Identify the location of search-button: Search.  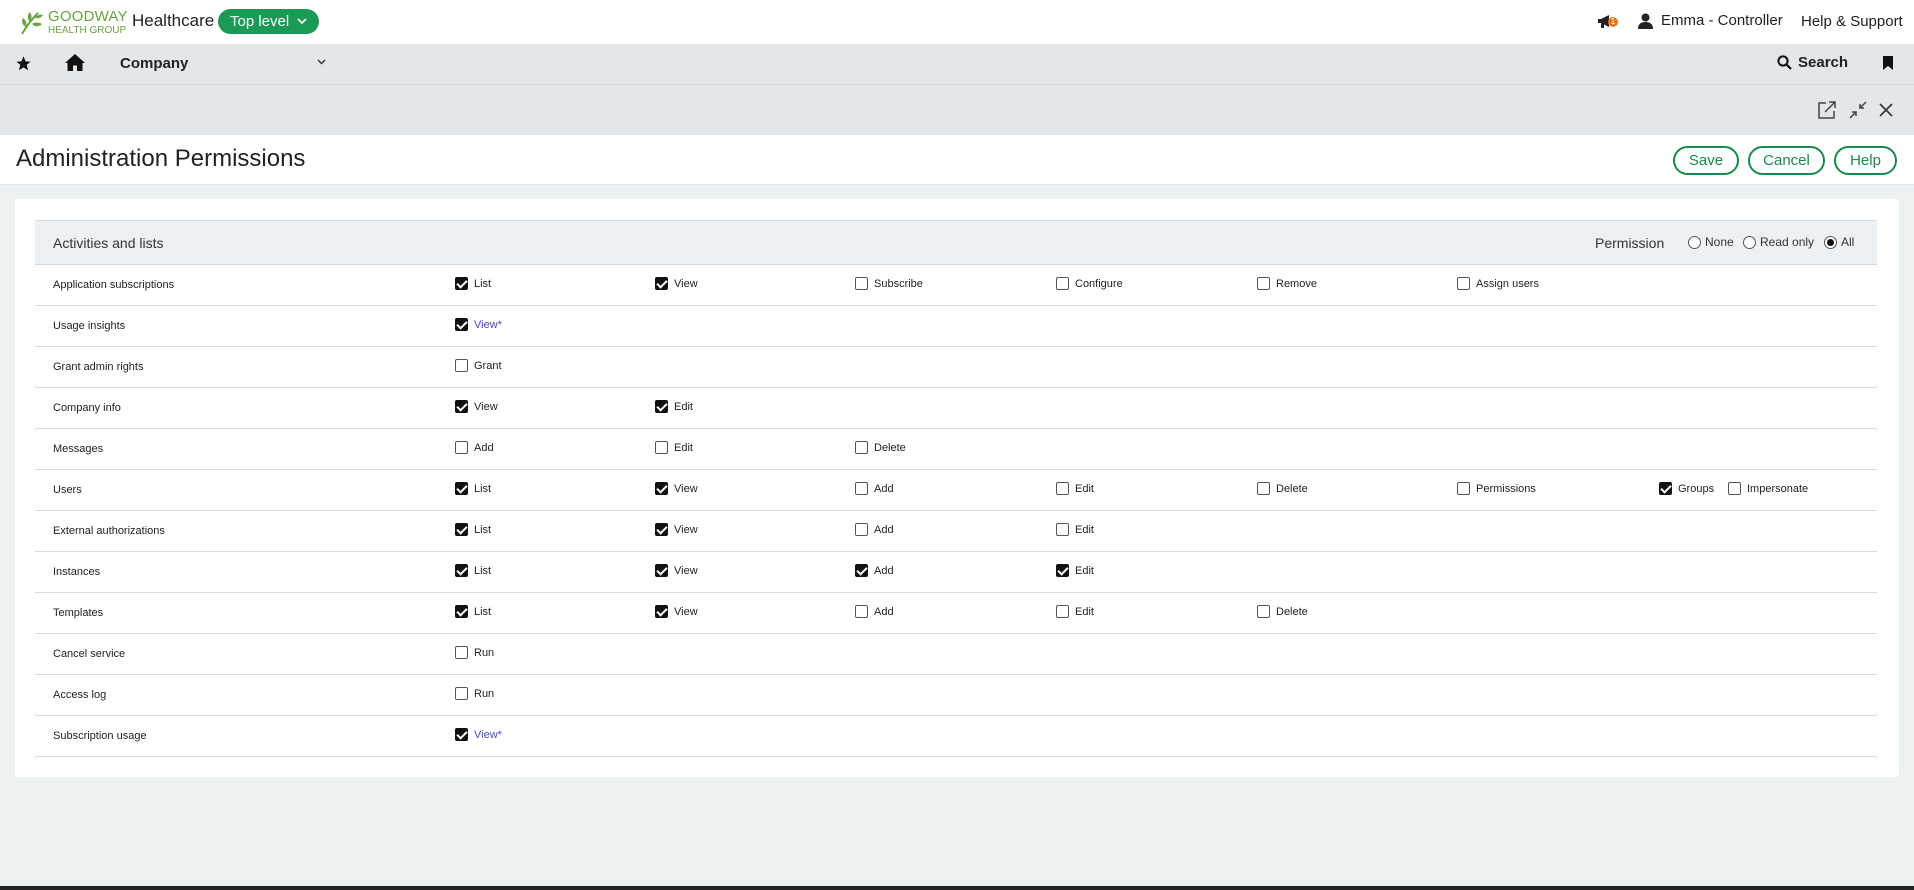
(1812, 62).